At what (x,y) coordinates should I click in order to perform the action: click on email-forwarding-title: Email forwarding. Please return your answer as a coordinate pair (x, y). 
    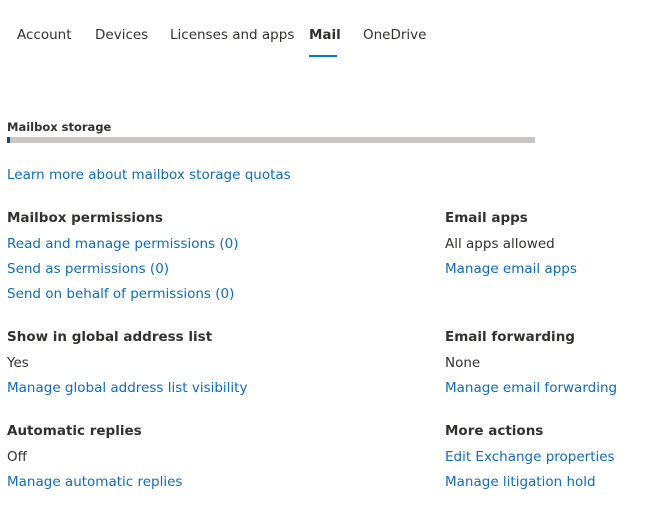
    Looking at the image, I should click on (510, 337).